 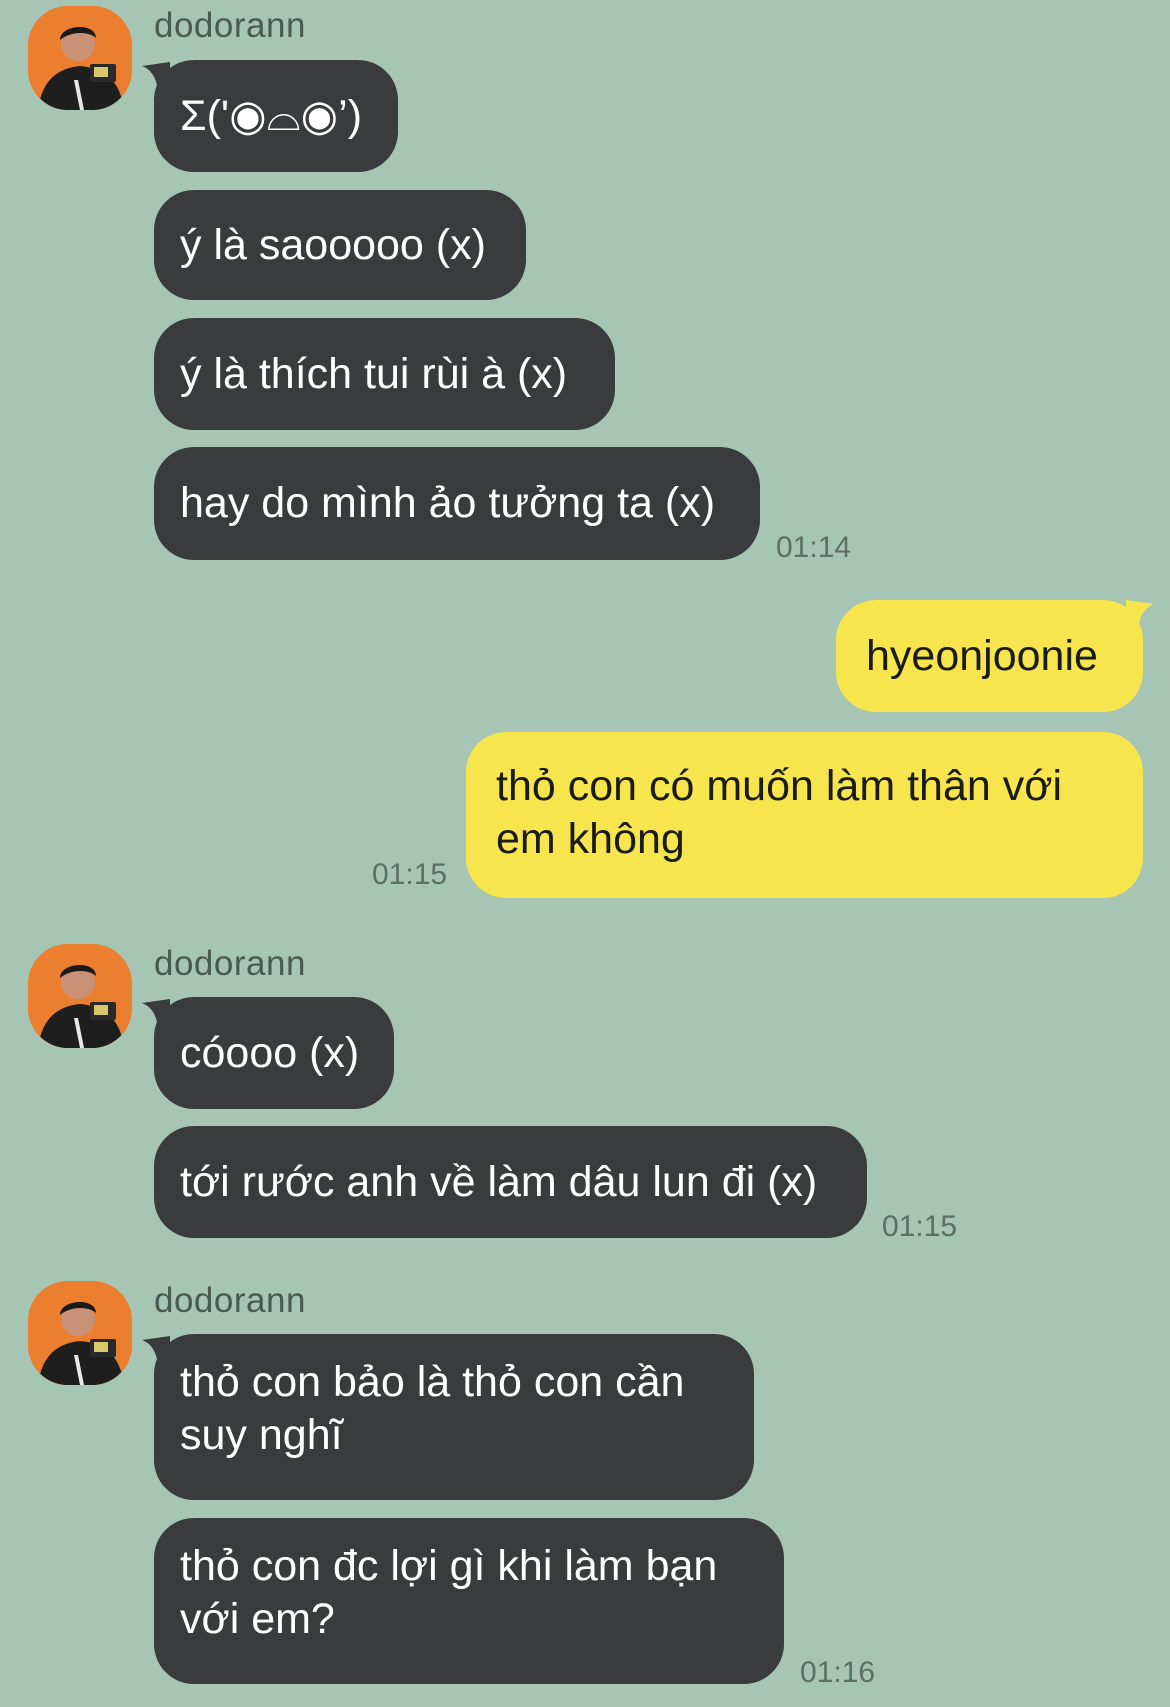 I want to click on message-bubble: hay do mình ảo tưởng ta (x), so click(x=457, y=503).